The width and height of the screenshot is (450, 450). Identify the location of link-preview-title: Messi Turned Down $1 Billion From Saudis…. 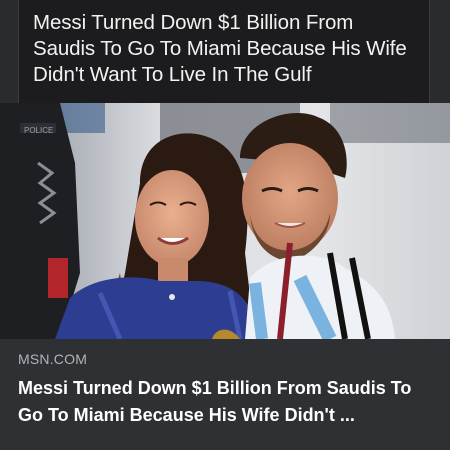
(226, 402).